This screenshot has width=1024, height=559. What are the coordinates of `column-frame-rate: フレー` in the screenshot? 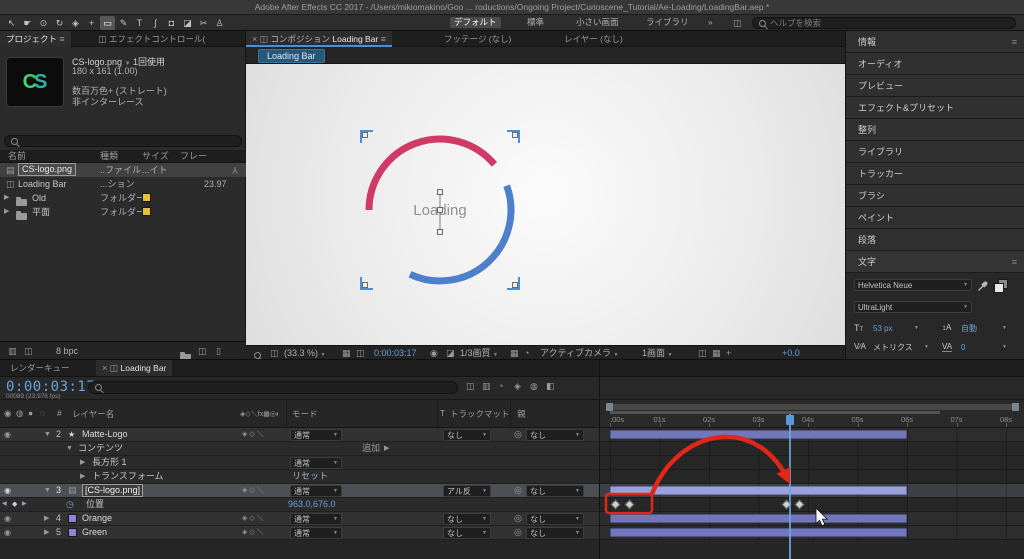 It's located at (193, 156).